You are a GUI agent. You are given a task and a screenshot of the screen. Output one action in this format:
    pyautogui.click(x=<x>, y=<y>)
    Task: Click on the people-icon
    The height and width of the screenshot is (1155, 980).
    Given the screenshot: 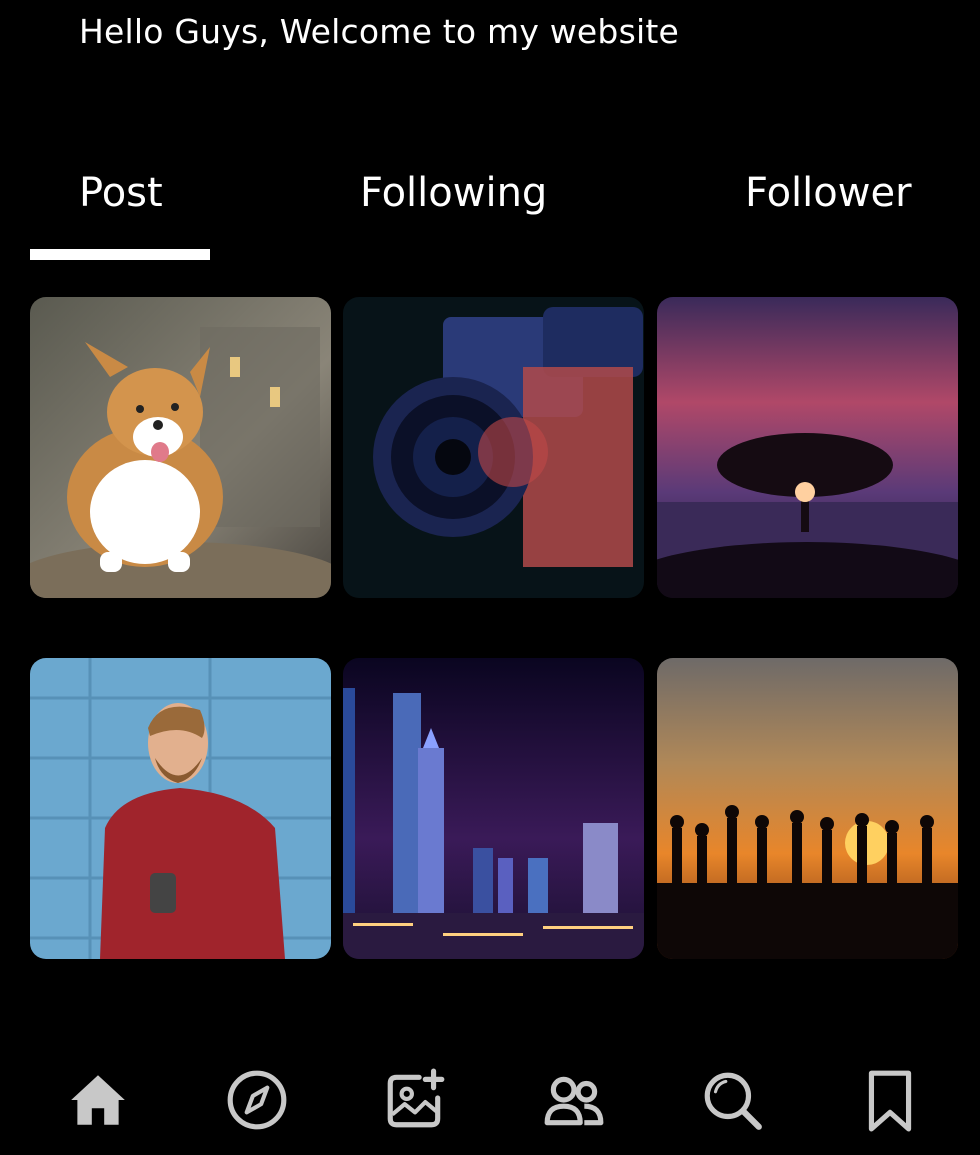 What is the action you would take?
    pyautogui.click(x=574, y=1101)
    